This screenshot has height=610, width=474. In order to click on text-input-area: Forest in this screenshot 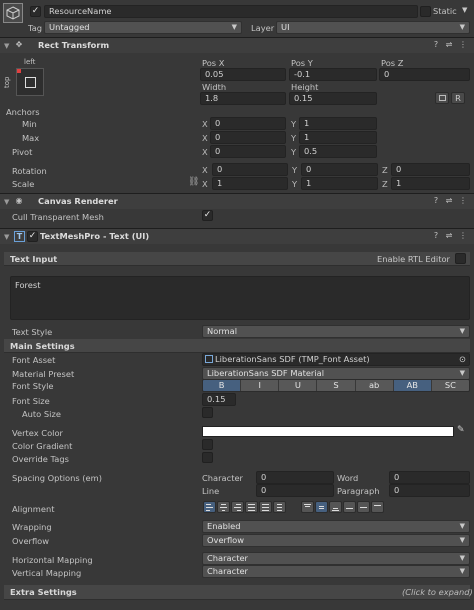, I will do `click(240, 298)`.